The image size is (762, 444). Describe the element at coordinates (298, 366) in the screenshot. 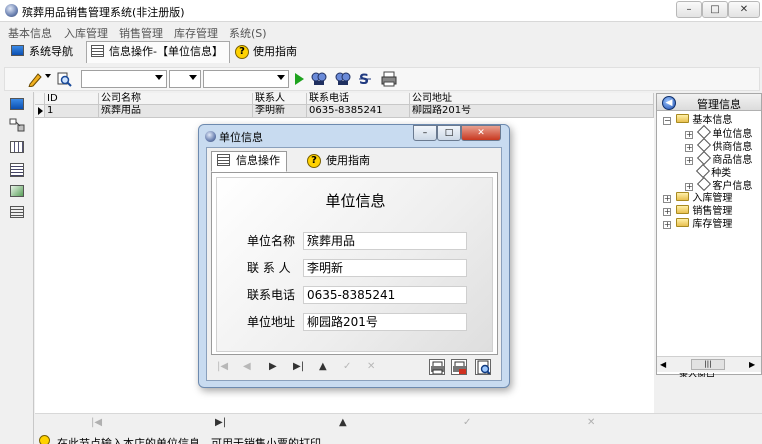

I see `dialog-last-button: ▶|` at that location.